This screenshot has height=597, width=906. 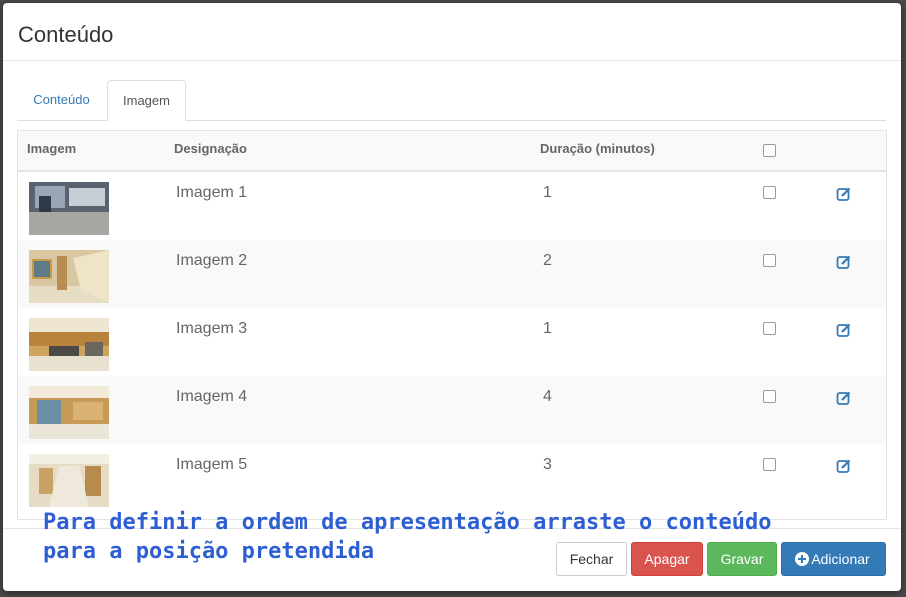 I want to click on header-duration: Duração (minutos), so click(x=597, y=148).